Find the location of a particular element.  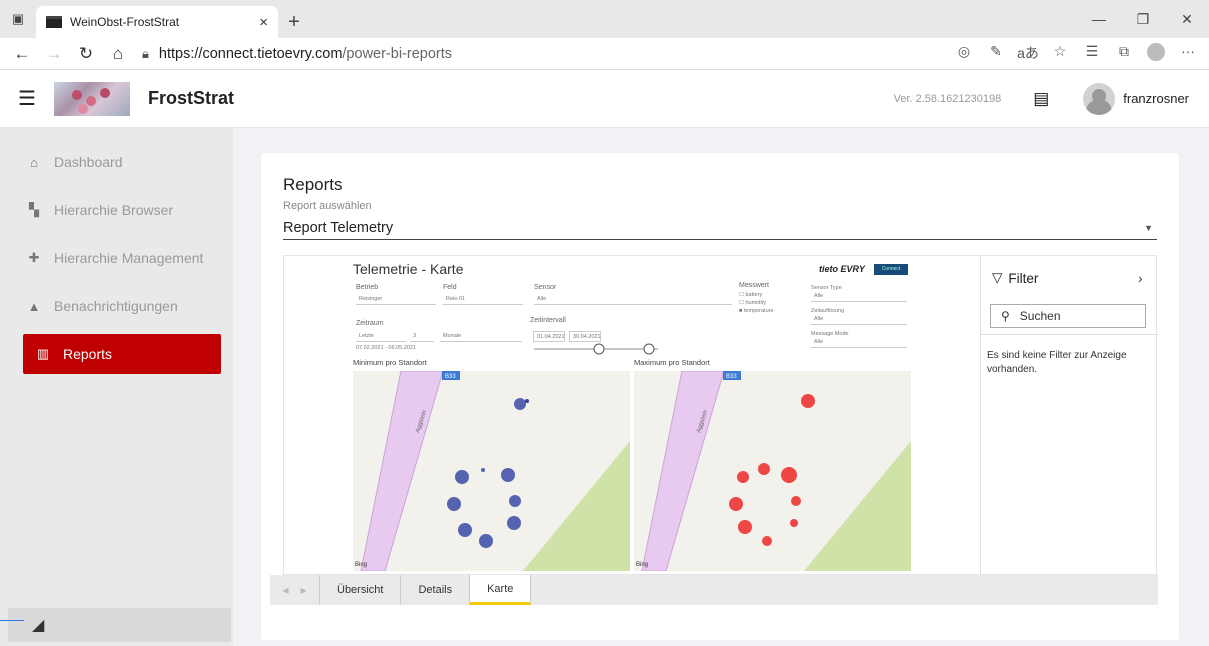

browser-tab: WeinObst-FrostStrat × is located at coordinates (157, 22).